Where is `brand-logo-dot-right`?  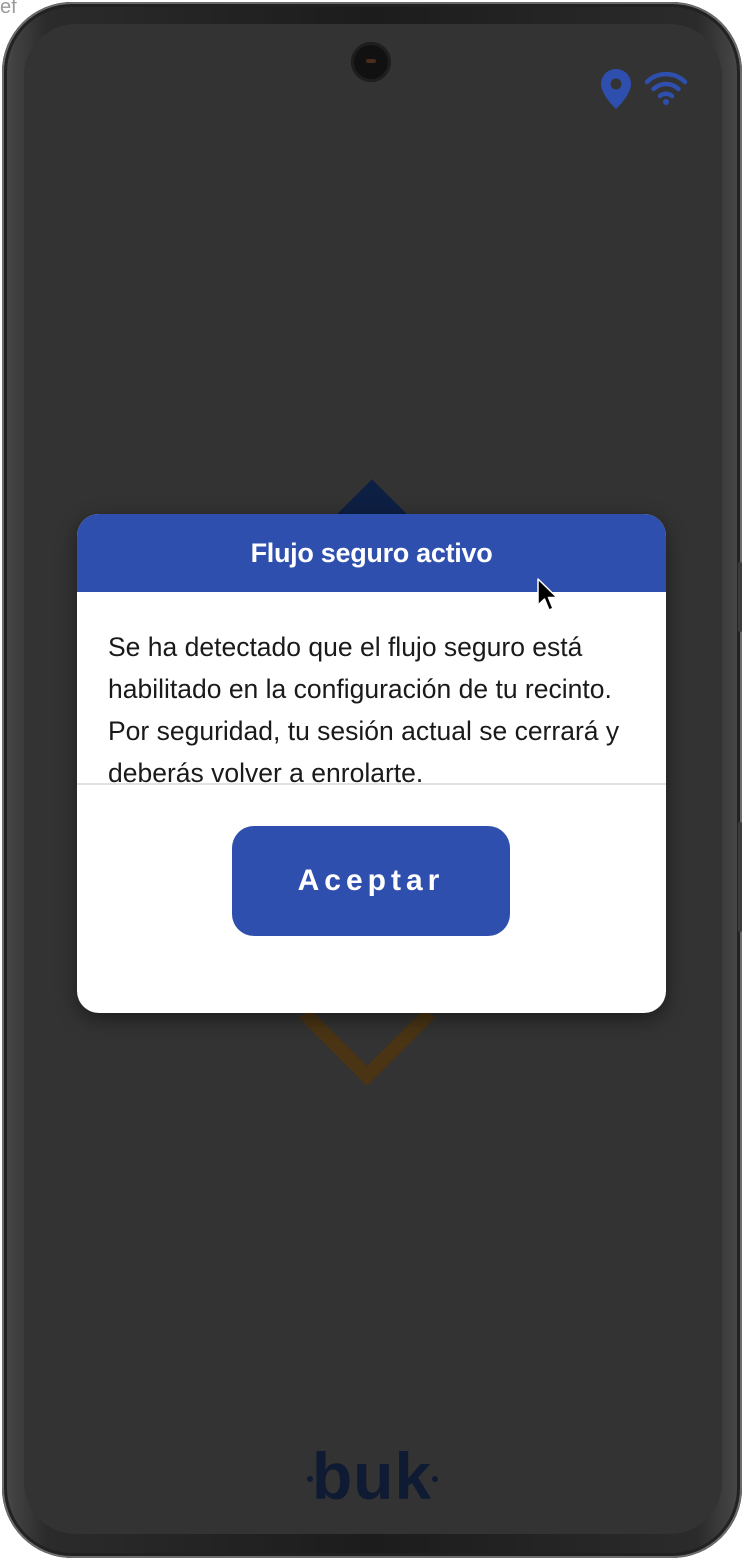 brand-logo-dot-right is located at coordinates (435, 1479).